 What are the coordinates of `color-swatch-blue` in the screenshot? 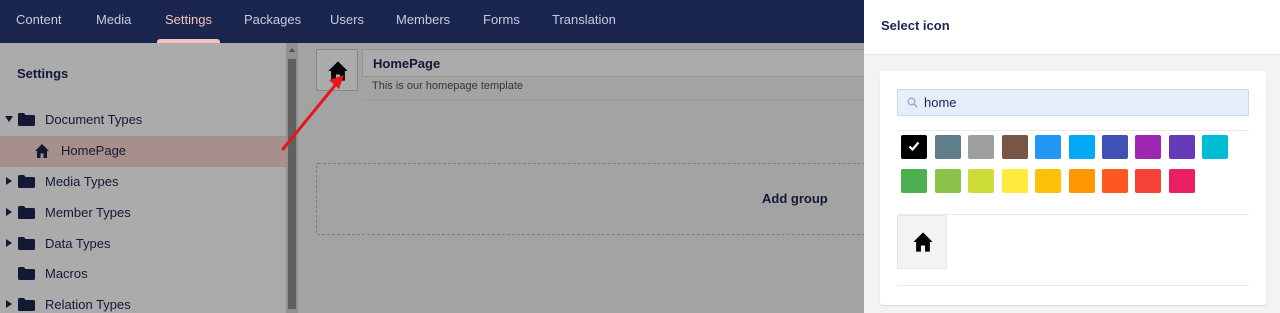 It's located at (1048, 147).